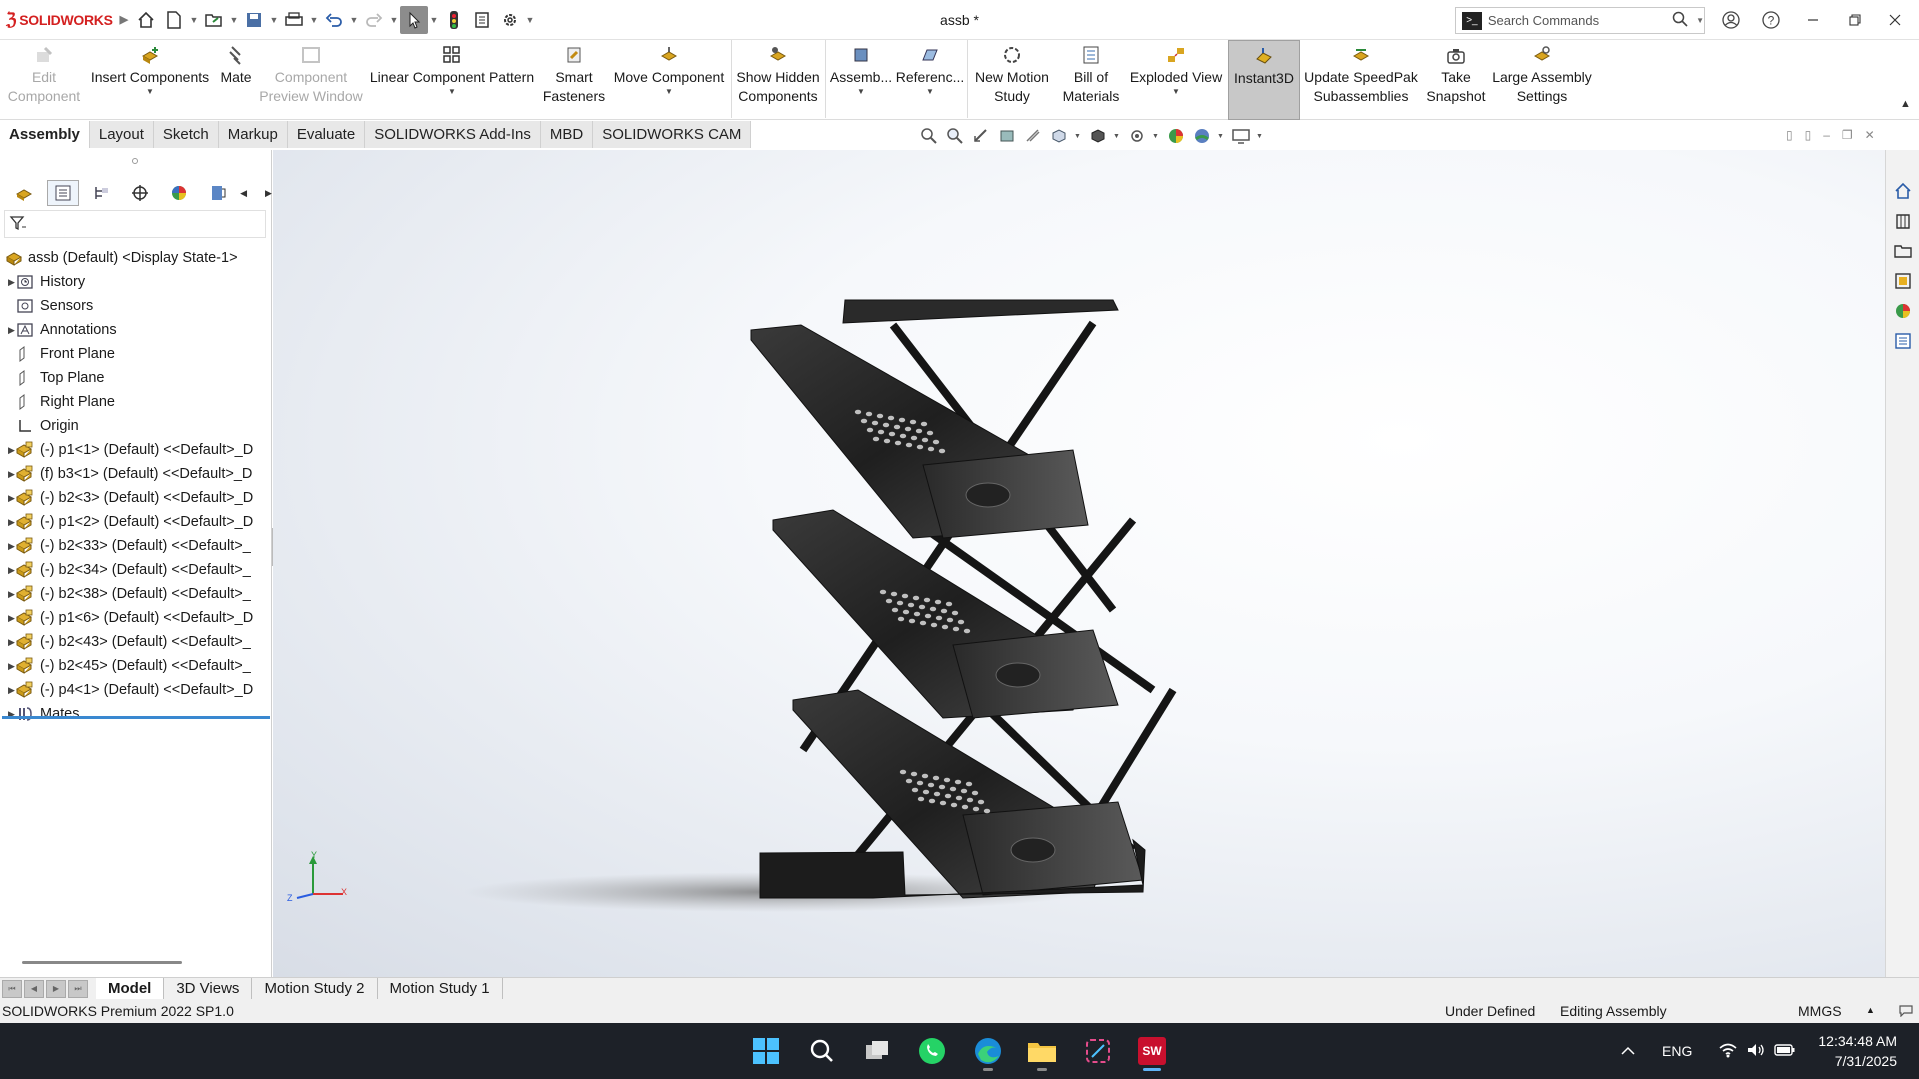 This screenshot has height=1079, width=1919. Describe the element at coordinates (1091, 80) in the screenshot. I see `bill-of-materials-button: Bill of Materials` at that location.